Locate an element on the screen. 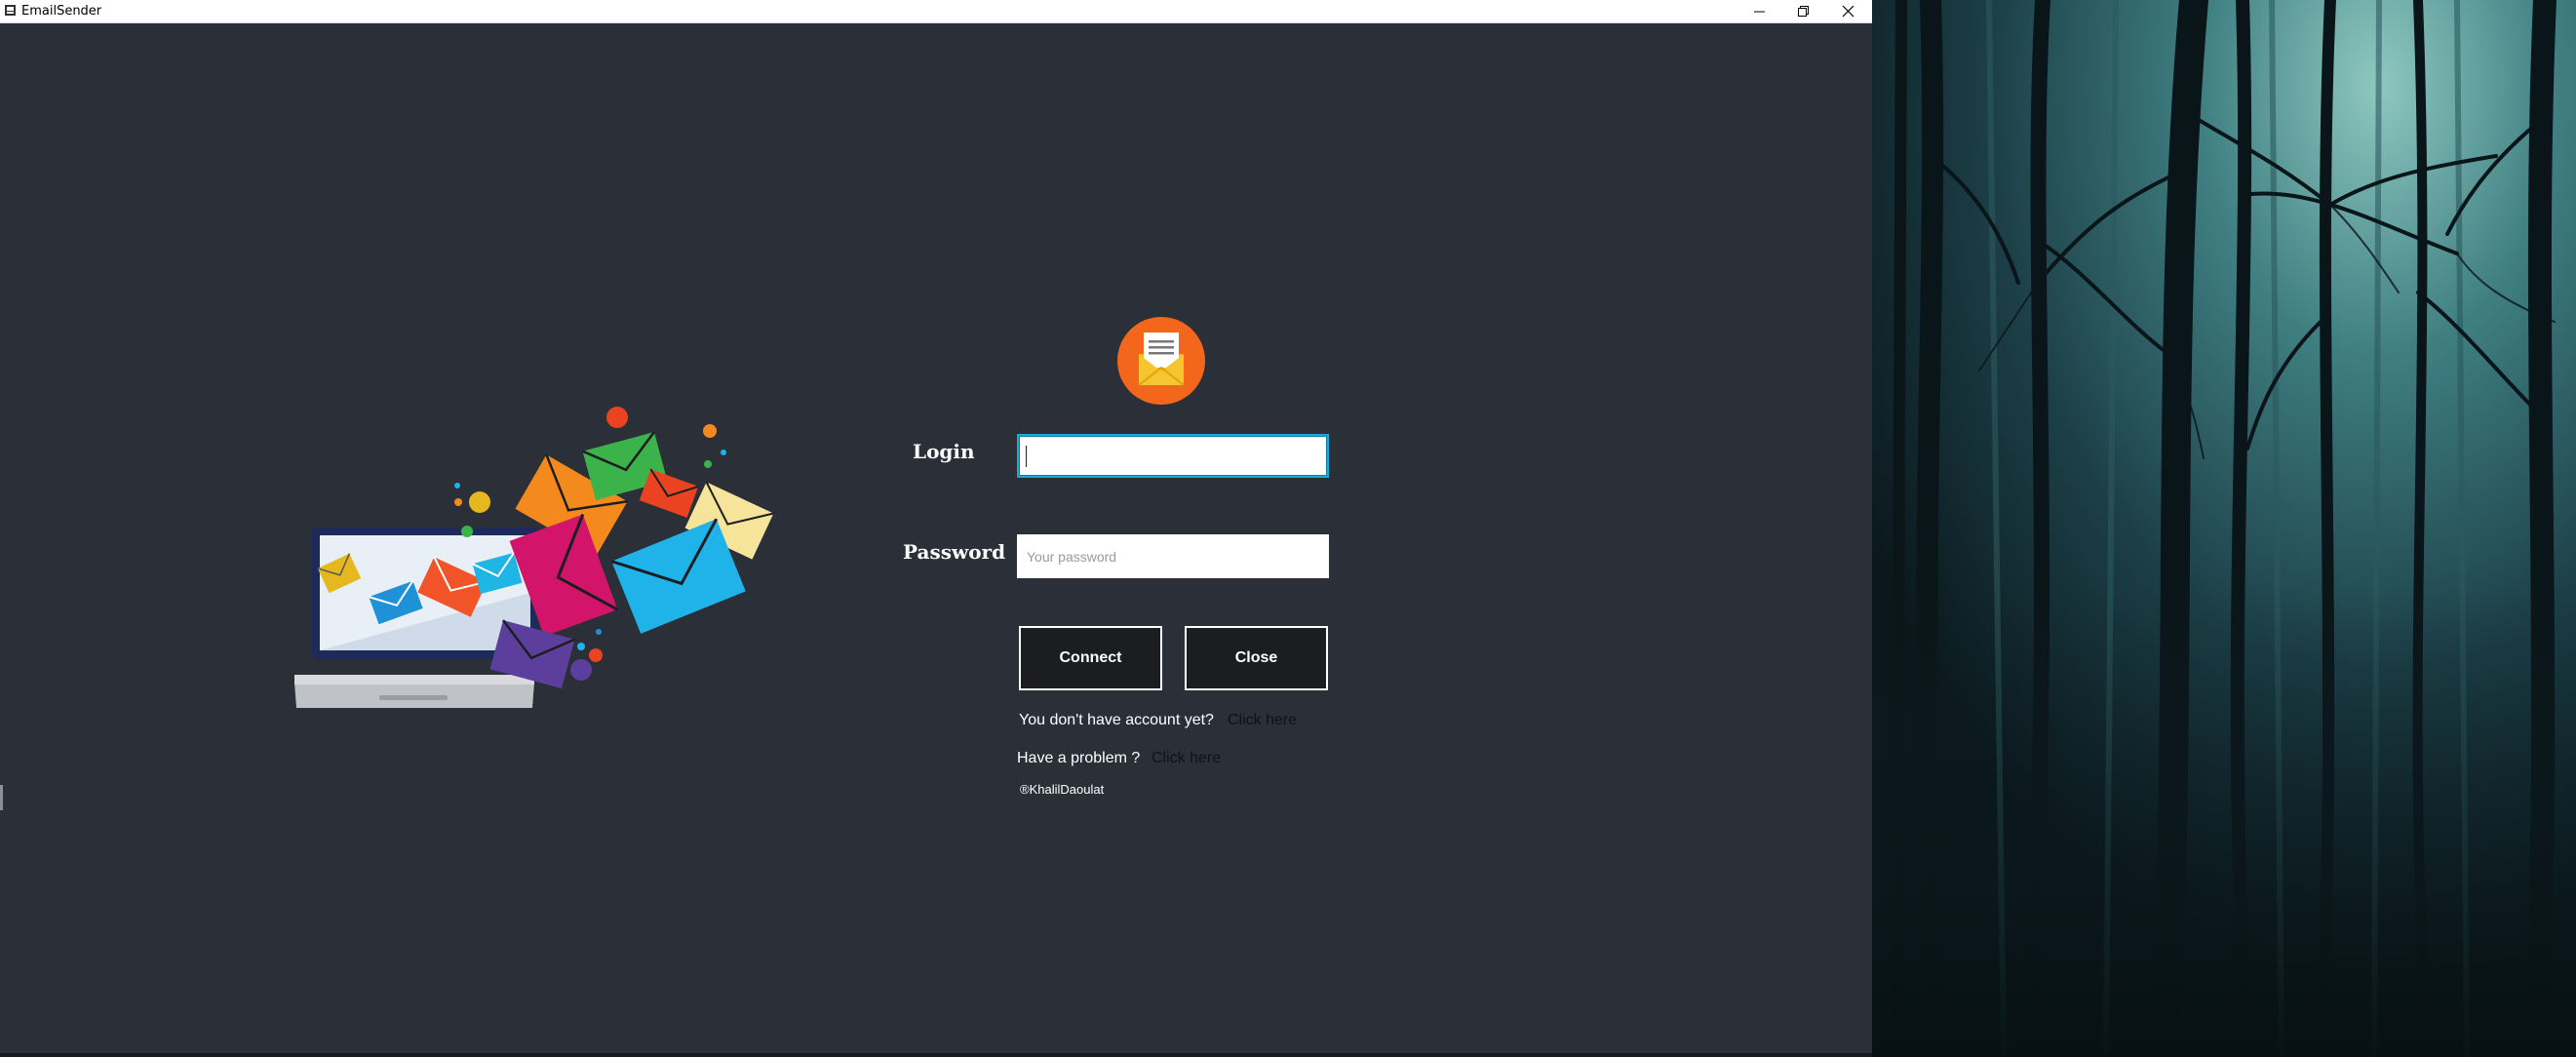 The width and height of the screenshot is (2576, 1057). app-icon is located at coordinates (10, 10).